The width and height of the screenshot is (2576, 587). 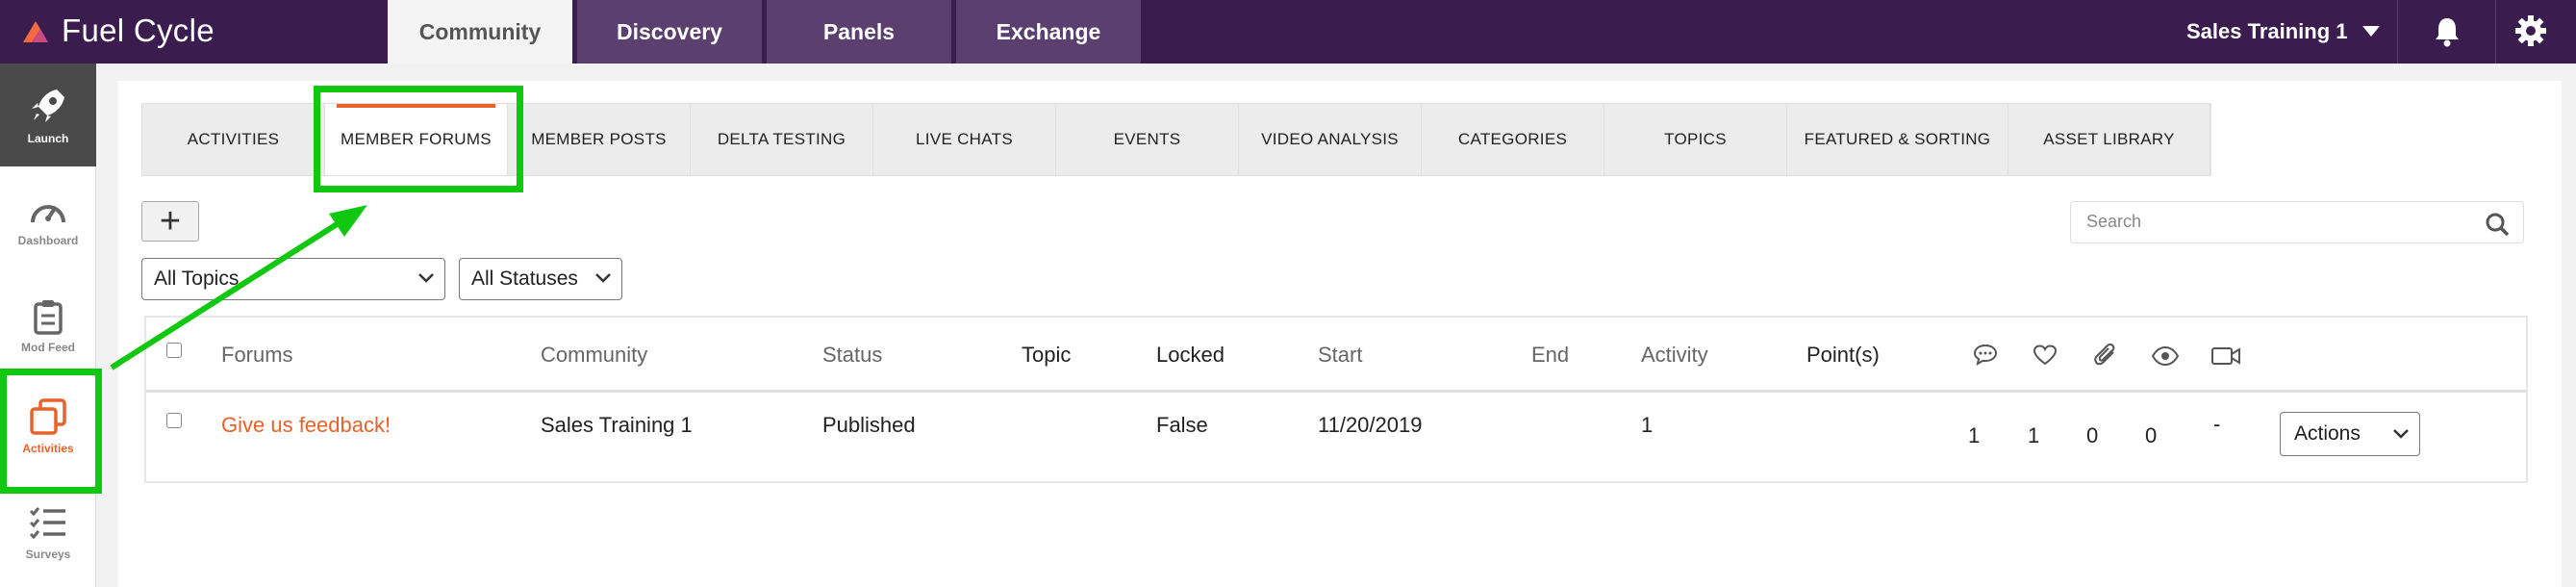 I want to click on brand-logo: Fuel Cycle, so click(x=117, y=31).